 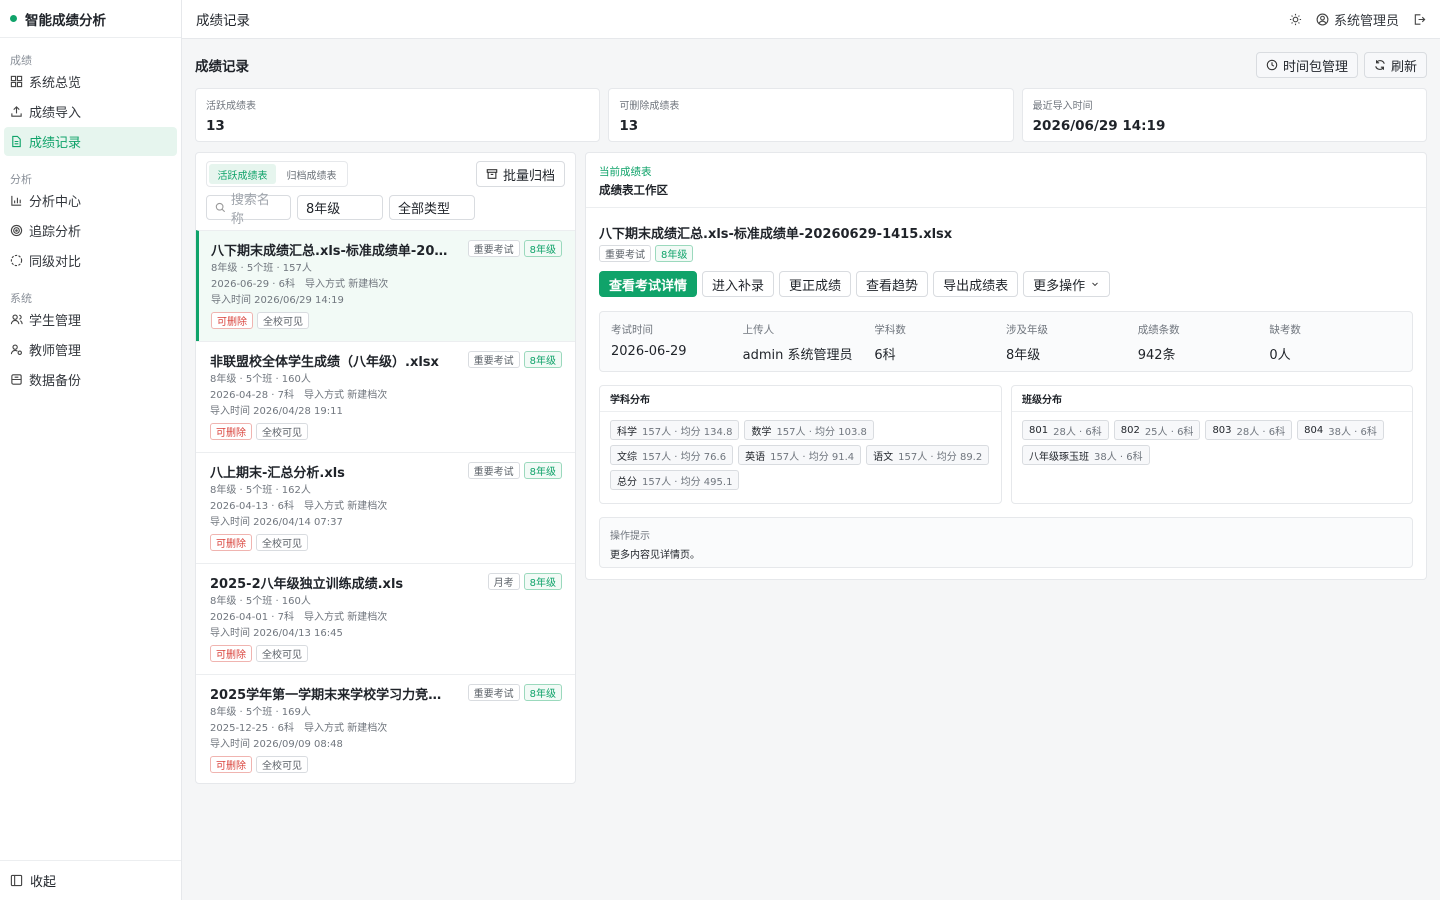 I want to click on clock-icon, so click(x=1272, y=65).